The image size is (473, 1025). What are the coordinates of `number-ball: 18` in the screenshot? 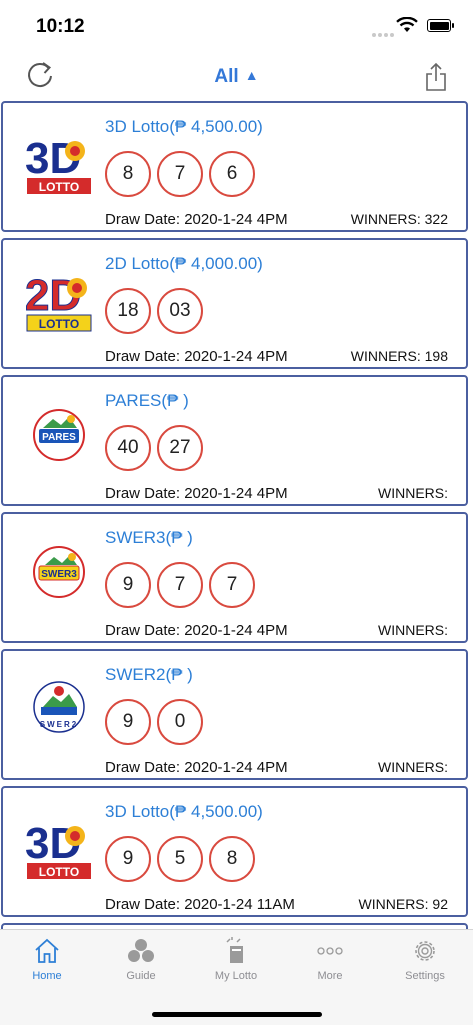 It's located at (128, 311).